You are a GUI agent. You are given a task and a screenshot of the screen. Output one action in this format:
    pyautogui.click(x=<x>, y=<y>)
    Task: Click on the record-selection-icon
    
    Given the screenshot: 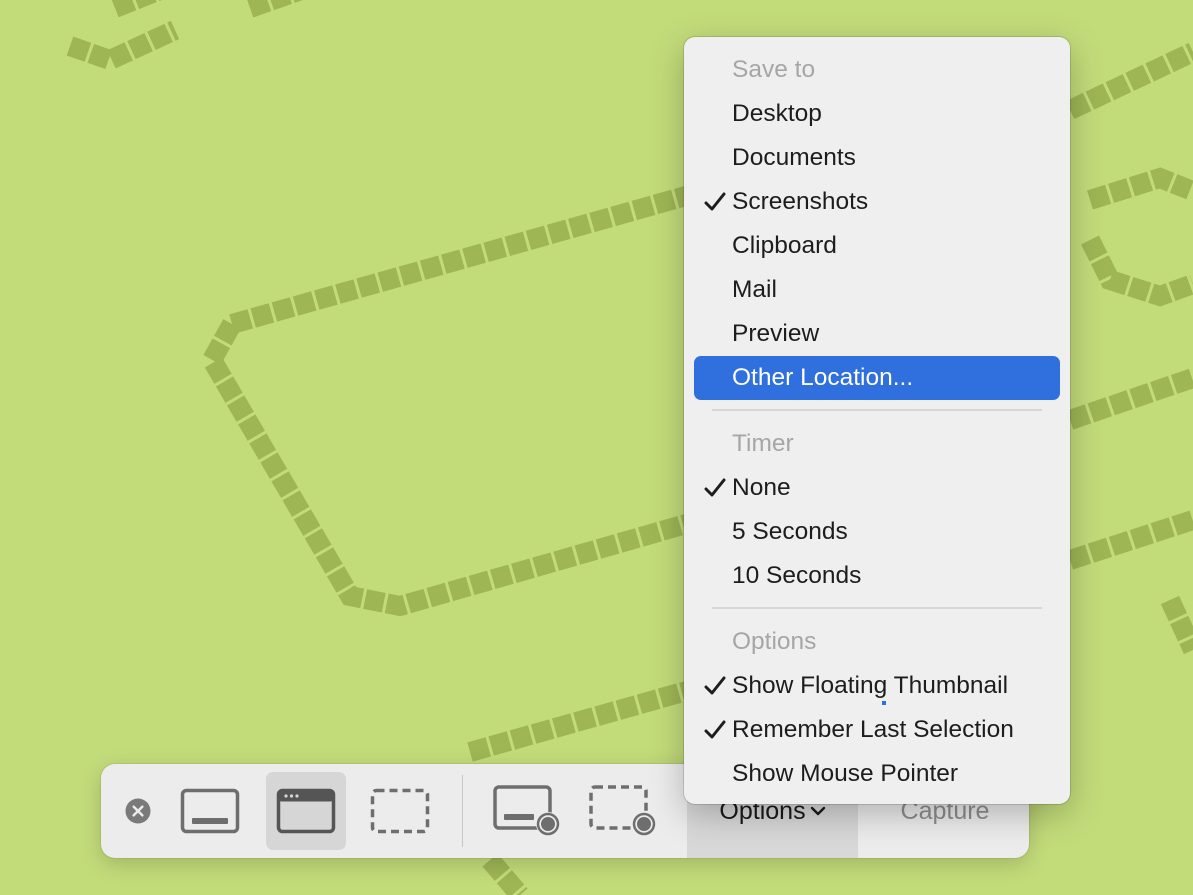 What is the action you would take?
    pyautogui.click(x=622, y=810)
    